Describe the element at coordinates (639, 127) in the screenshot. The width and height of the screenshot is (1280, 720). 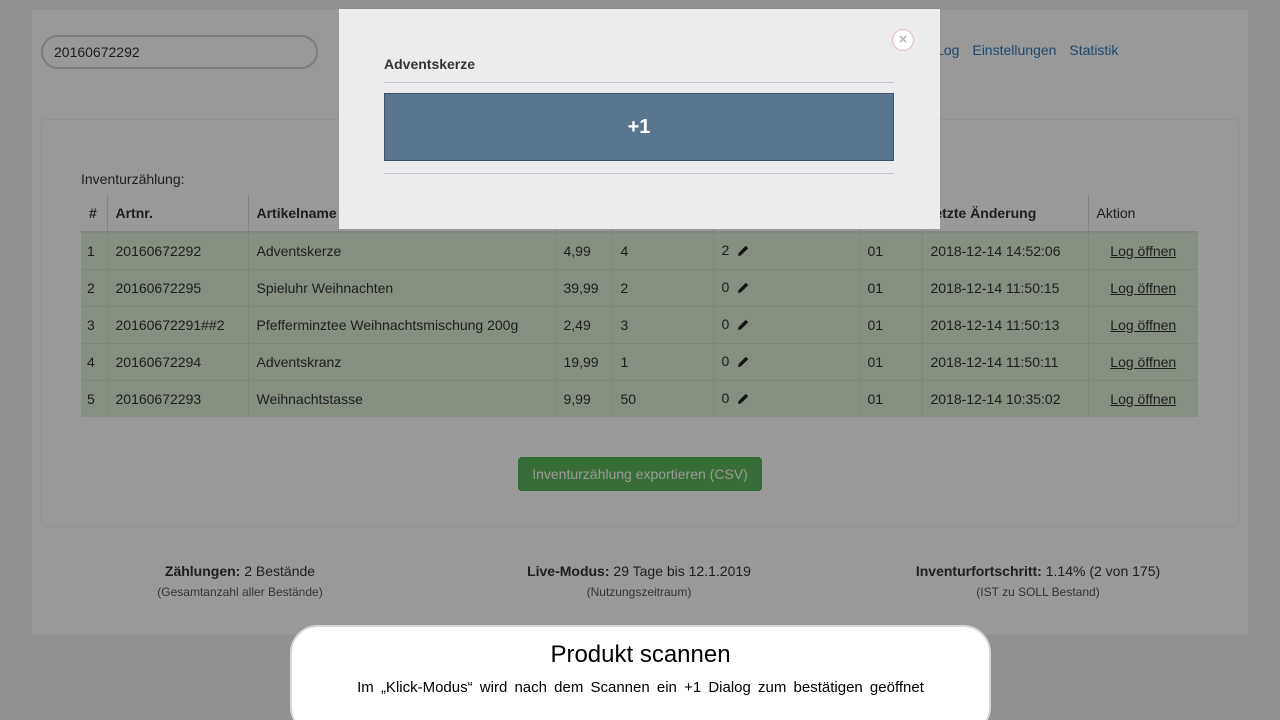
I see `plus-one-button: +1` at that location.